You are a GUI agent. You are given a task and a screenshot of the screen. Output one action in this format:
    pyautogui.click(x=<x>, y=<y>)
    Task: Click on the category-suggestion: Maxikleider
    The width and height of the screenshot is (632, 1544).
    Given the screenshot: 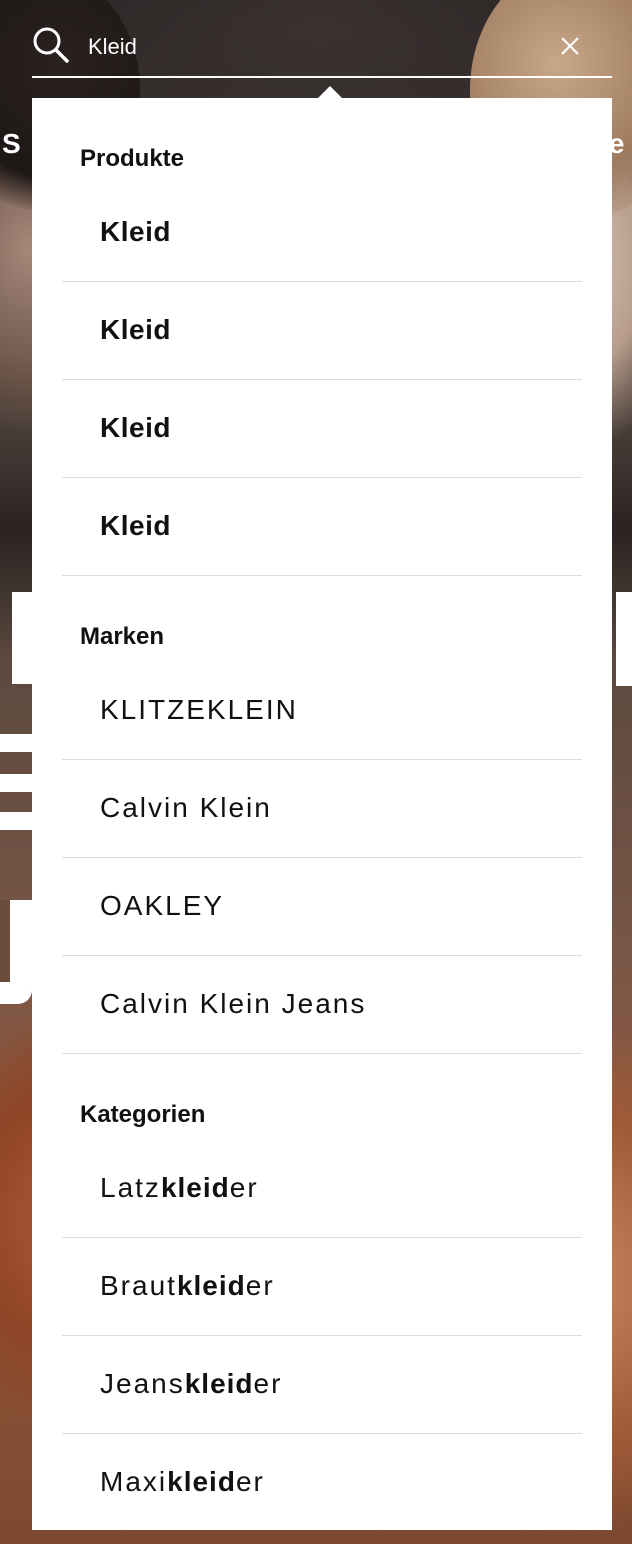 What is the action you would take?
    pyautogui.click(x=322, y=1483)
    